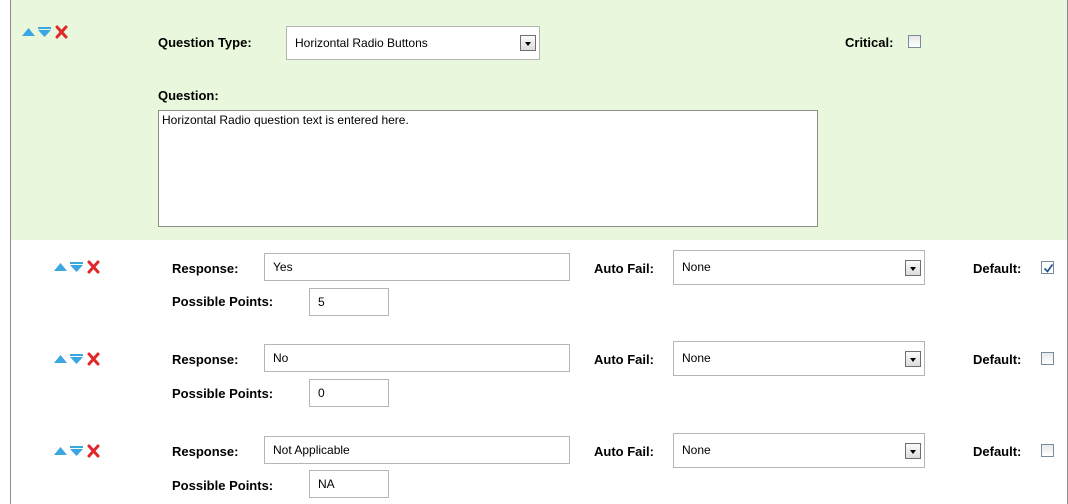 The image size is (1068, 504). I want to click on possible-points-input: 5, so click(349, 302).